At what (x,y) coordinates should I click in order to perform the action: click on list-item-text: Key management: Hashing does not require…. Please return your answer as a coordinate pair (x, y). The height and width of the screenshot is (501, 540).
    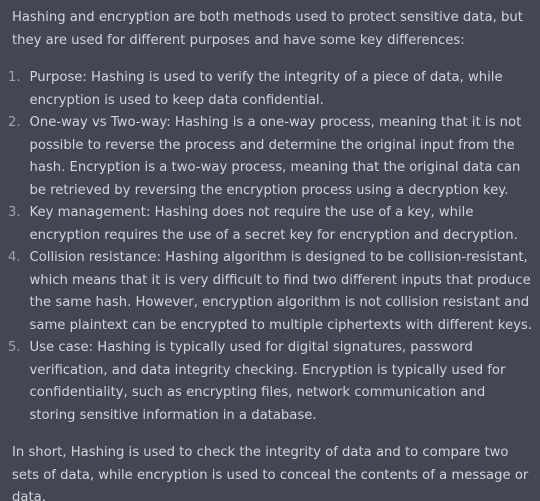
    Looking at the image, I should click on (273, 224).